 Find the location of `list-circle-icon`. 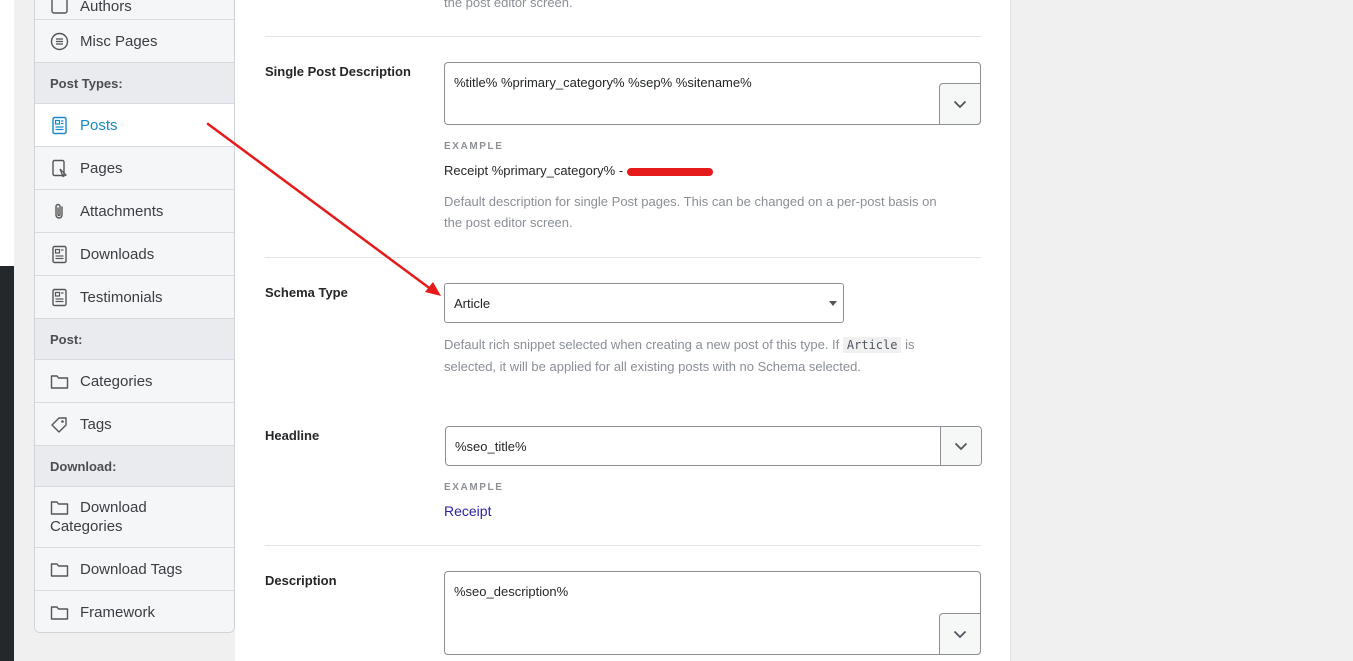

list-circle-icon is located at coordinates (59, 41).